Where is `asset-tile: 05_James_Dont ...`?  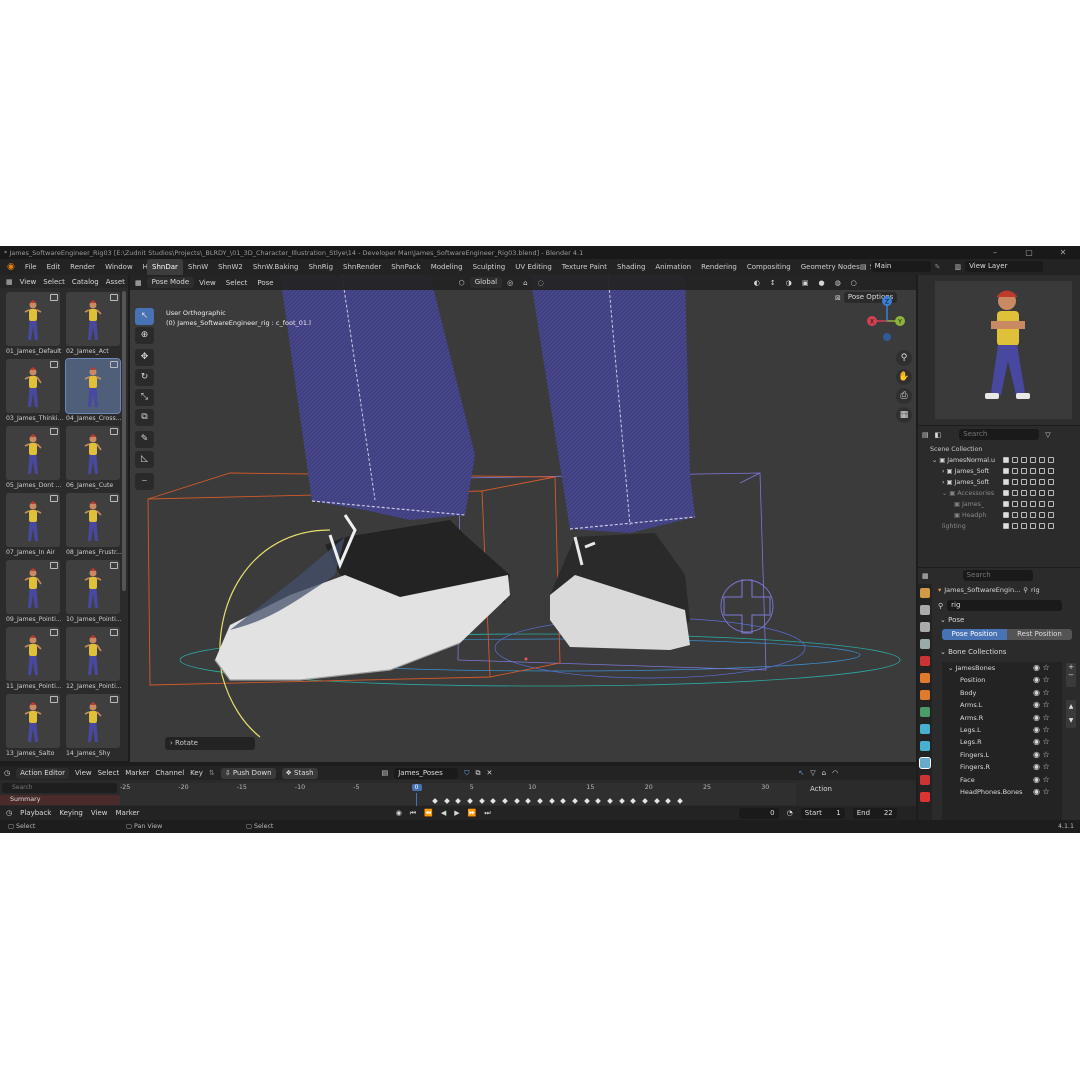 asset-tile: 05_James_Dont ... is located at coordinates (34, 457).